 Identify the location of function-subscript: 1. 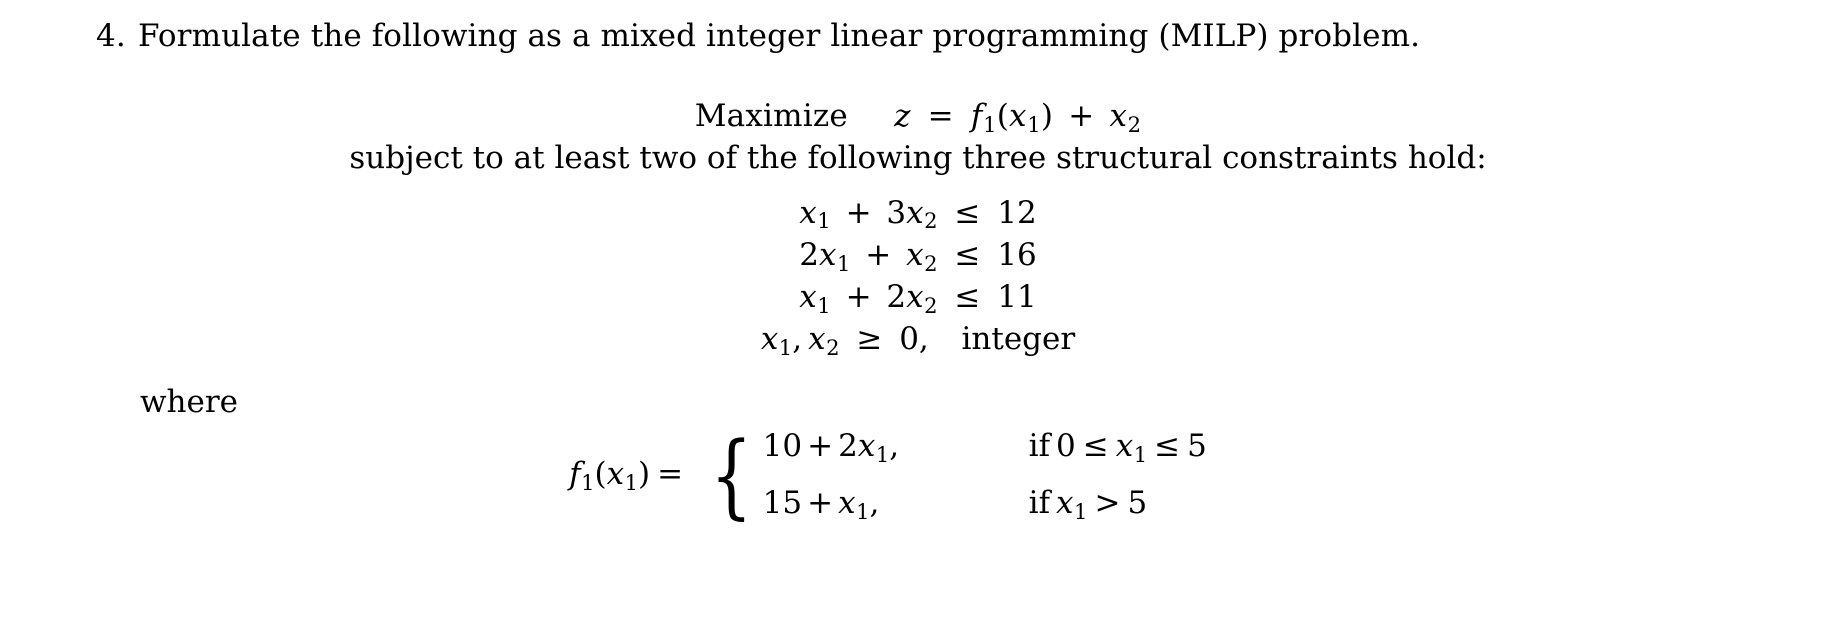
(990, 124).